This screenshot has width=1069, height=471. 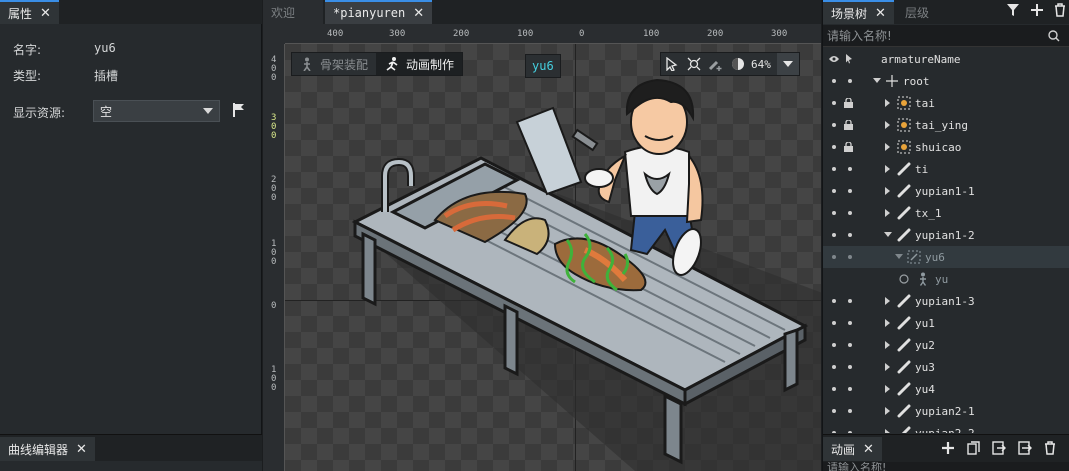 What do you see at coordinates (946, 81) in the screenshot?
I see `tree-row-root: root` at bounding box center [946, 81].